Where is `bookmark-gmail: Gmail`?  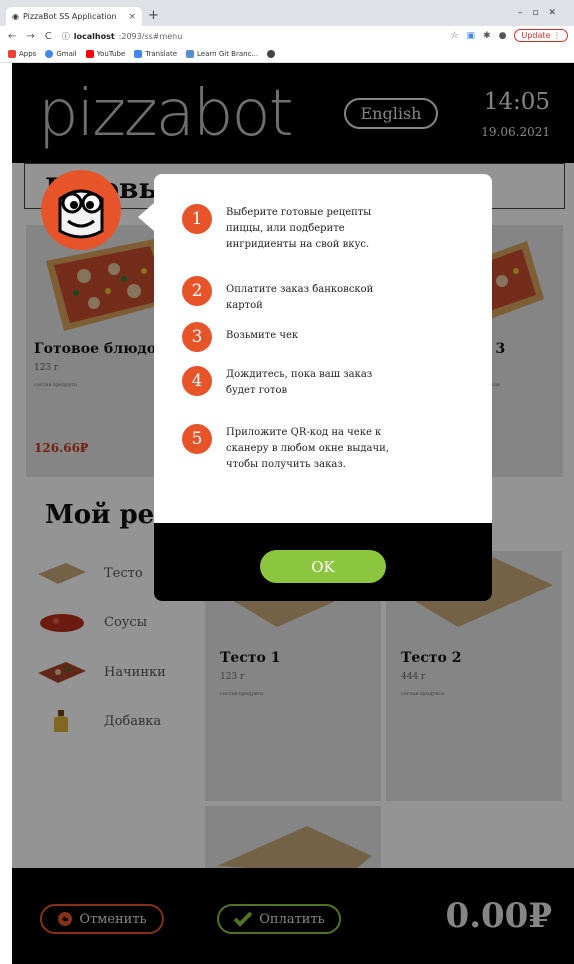
bookmark-gmail: Gmail is located at coordinates (61, 54).